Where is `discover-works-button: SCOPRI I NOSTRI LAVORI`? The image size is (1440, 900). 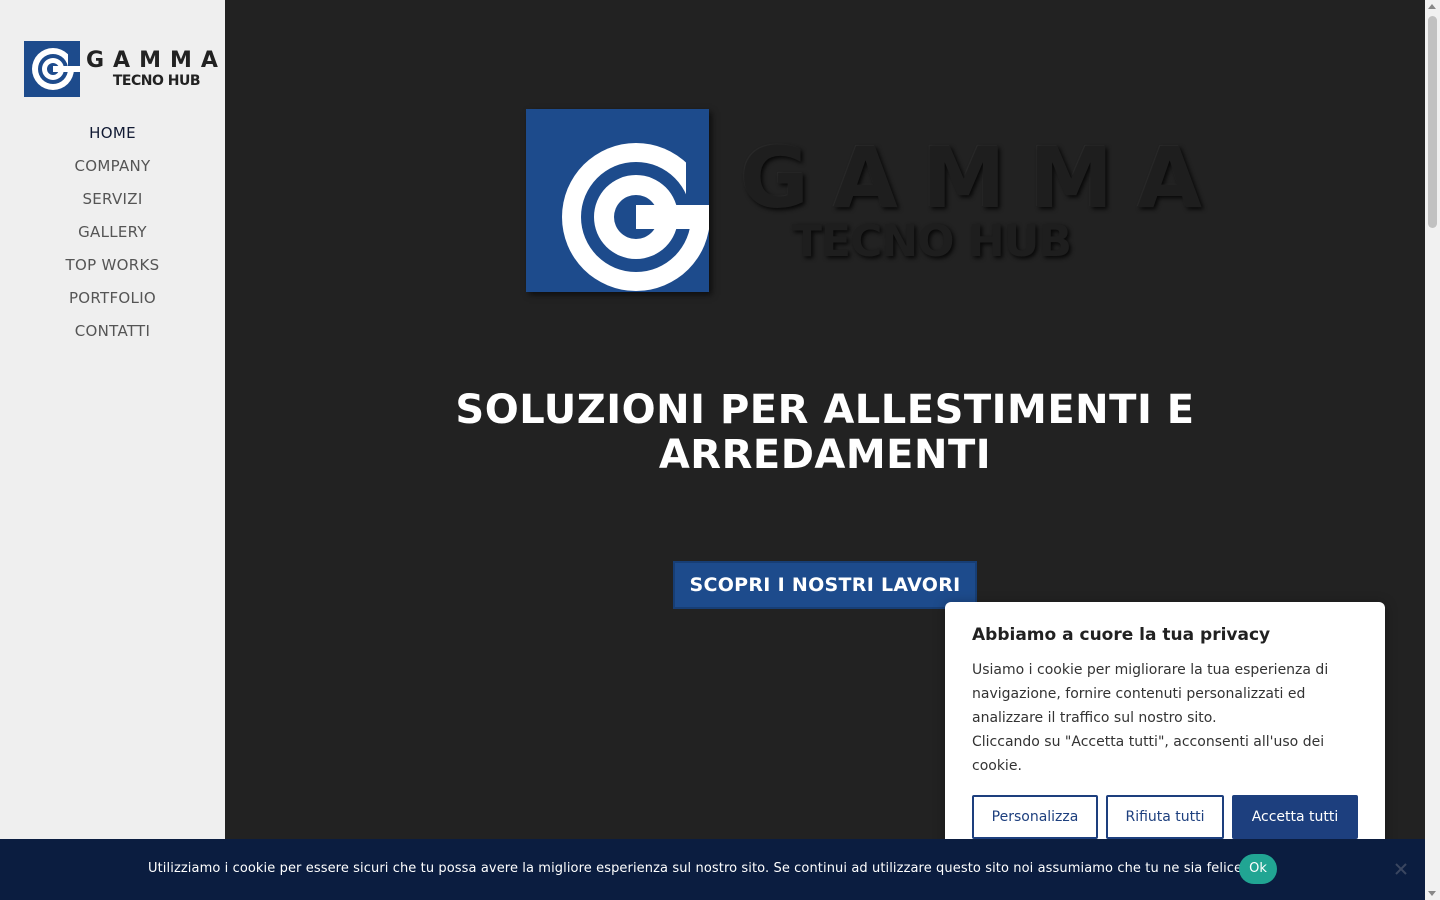 discover-works-button: SCOPRI I NOSTRI LAVORI is located at coordinates (825, 585).